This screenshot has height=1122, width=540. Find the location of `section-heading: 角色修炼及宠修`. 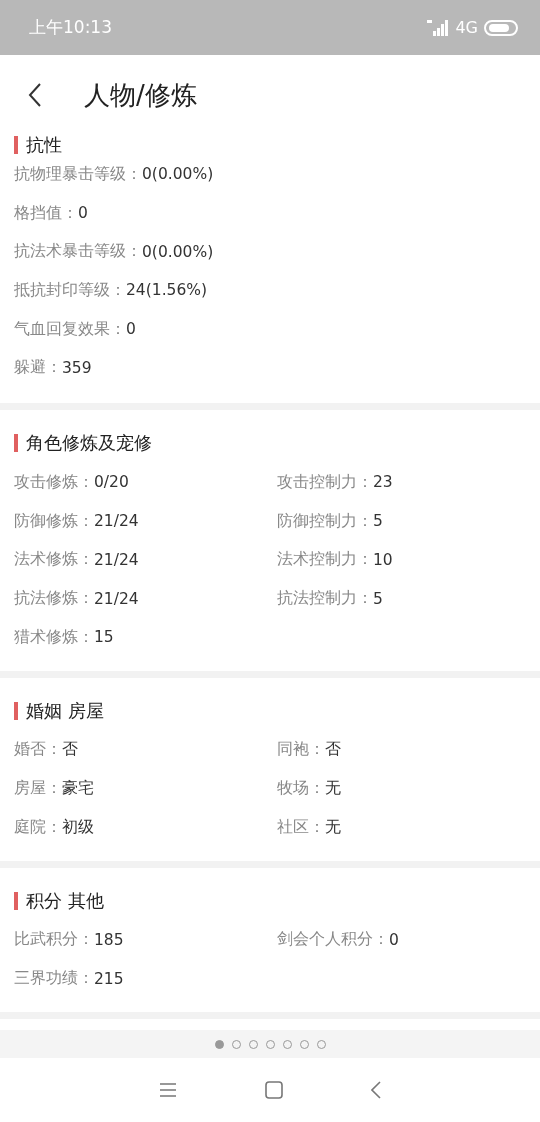

section-heading: 角色修炼及宠修 is located at coordinates (89, 443).